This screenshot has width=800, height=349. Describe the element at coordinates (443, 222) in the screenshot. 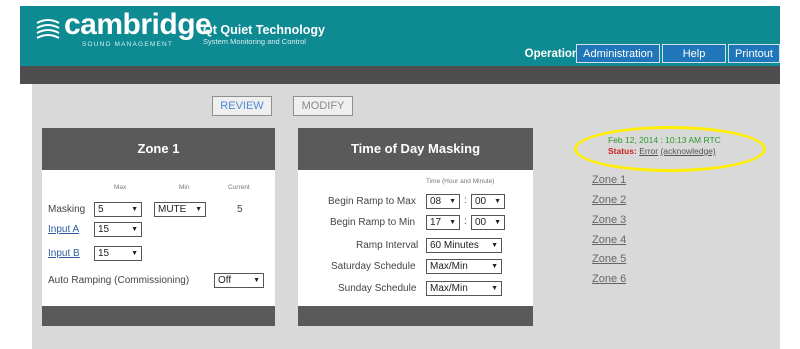

I see `begin-ramp-min-hour-select: 17 ▼` at that location.